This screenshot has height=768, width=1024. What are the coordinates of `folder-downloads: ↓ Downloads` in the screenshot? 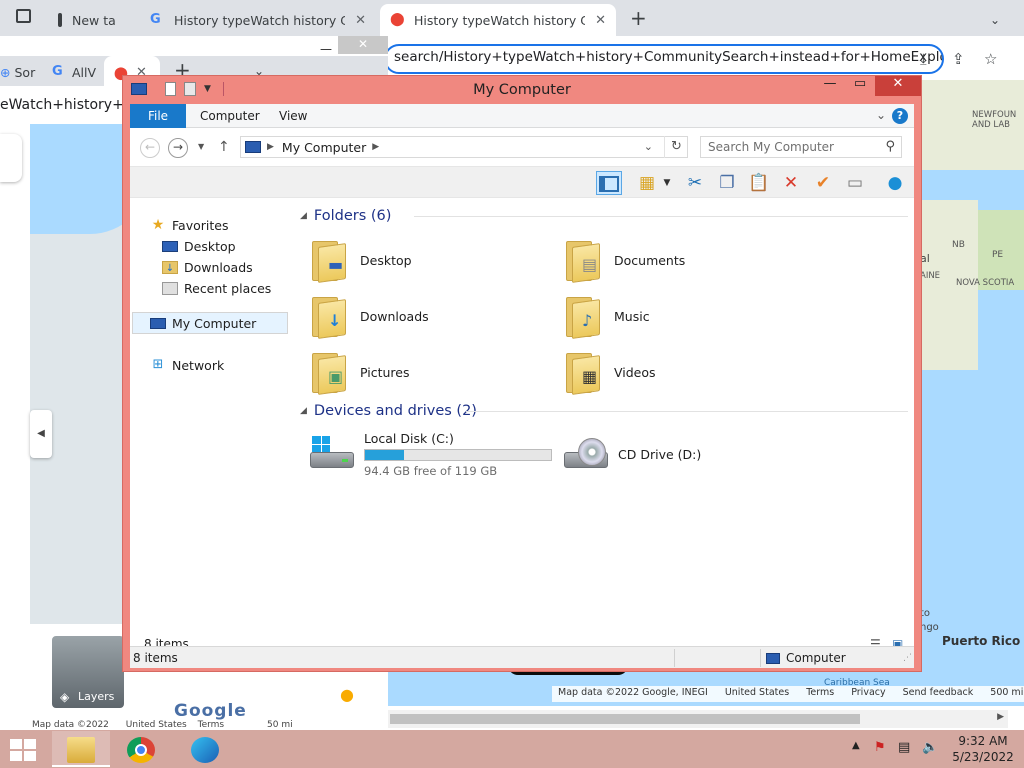 It's located at (435, 316).